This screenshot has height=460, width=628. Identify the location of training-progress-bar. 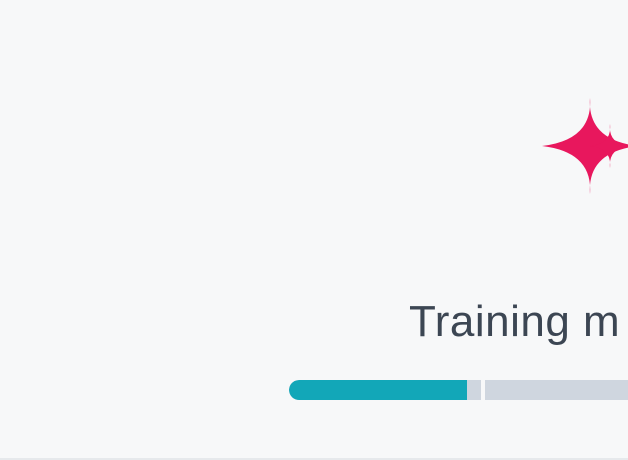
(458, 390).